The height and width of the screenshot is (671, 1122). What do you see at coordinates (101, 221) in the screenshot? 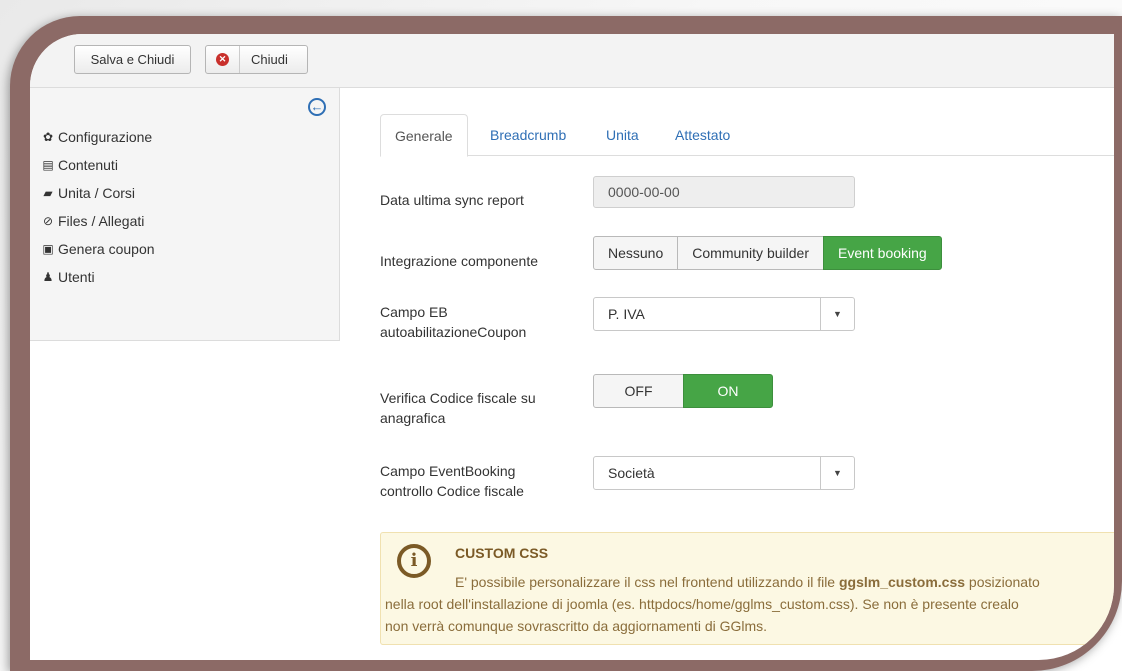
I see `sidebar-item-label: Files / Allegati` at bounding box center [101, 221].